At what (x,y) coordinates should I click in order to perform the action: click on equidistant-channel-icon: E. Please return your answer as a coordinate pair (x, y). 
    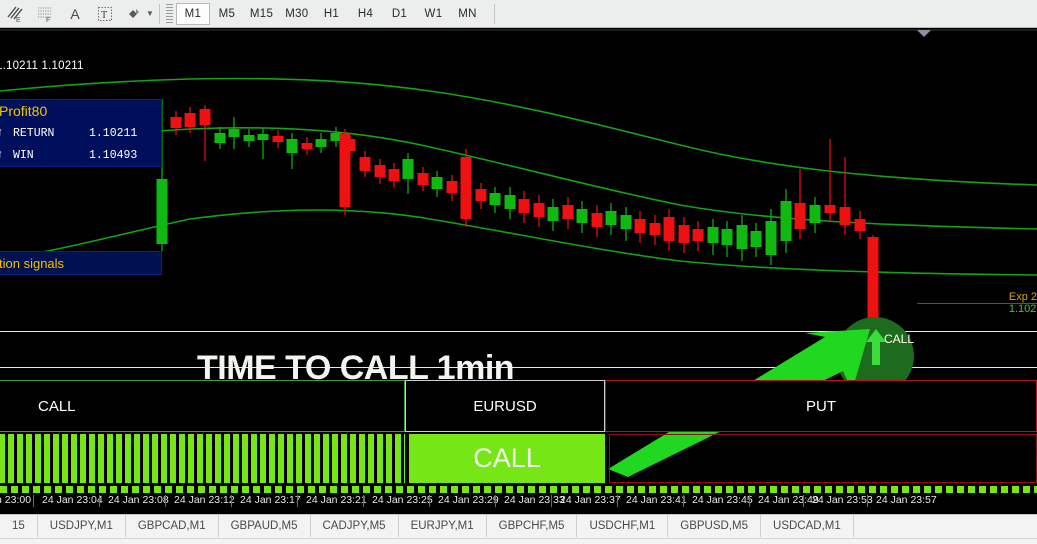
    Looking at the image, I should click on (15, 14).